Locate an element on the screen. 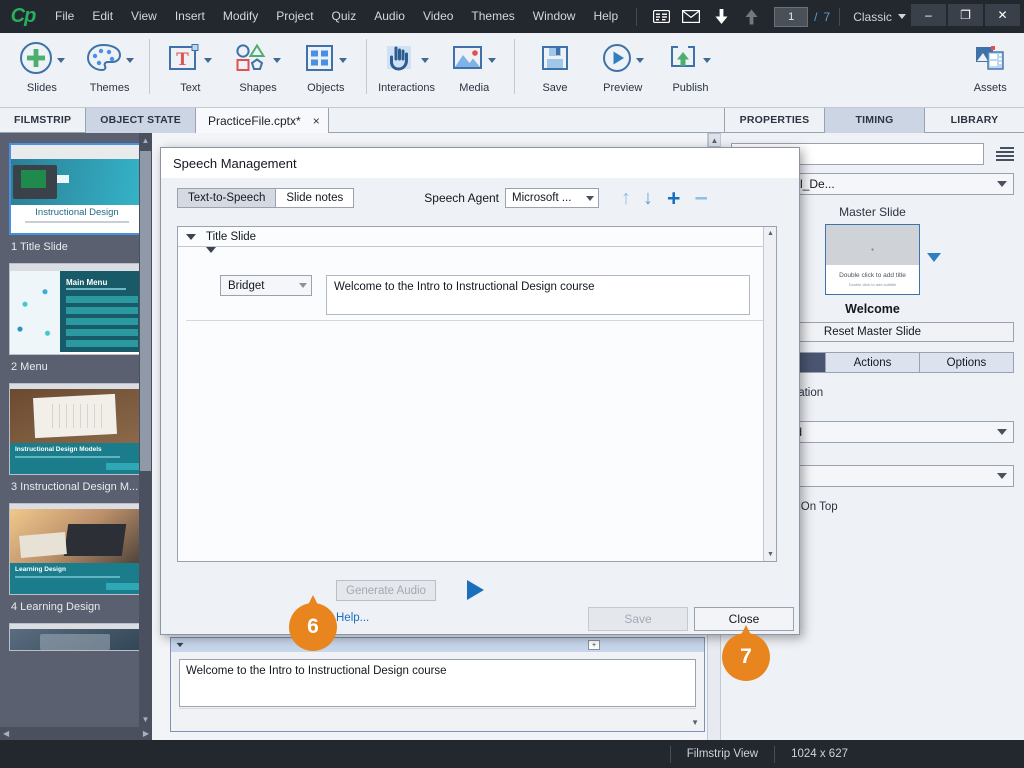  toolbar-slides-button: Slides is located at coordinates (42, 69).